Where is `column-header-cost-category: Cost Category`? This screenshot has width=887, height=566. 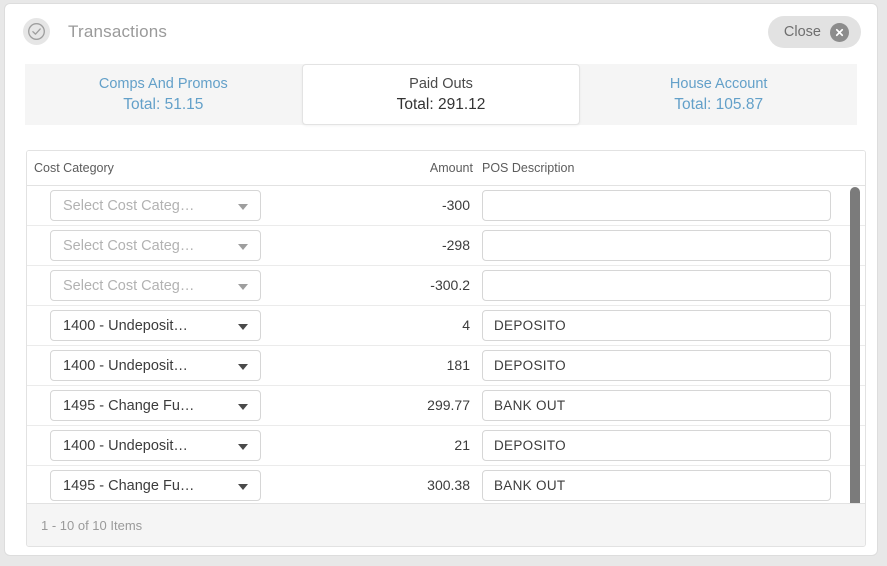
column-header-cost-category: Cost Category is located at coordinates (74, 168).